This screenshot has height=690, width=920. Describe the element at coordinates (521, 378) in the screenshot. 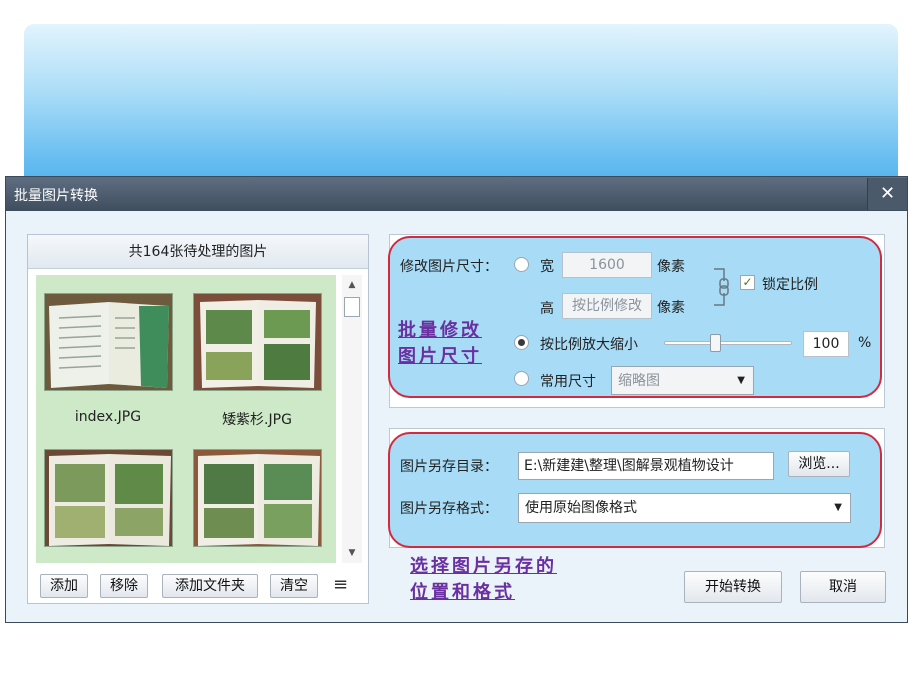

I see `common-size-radio` at that location.